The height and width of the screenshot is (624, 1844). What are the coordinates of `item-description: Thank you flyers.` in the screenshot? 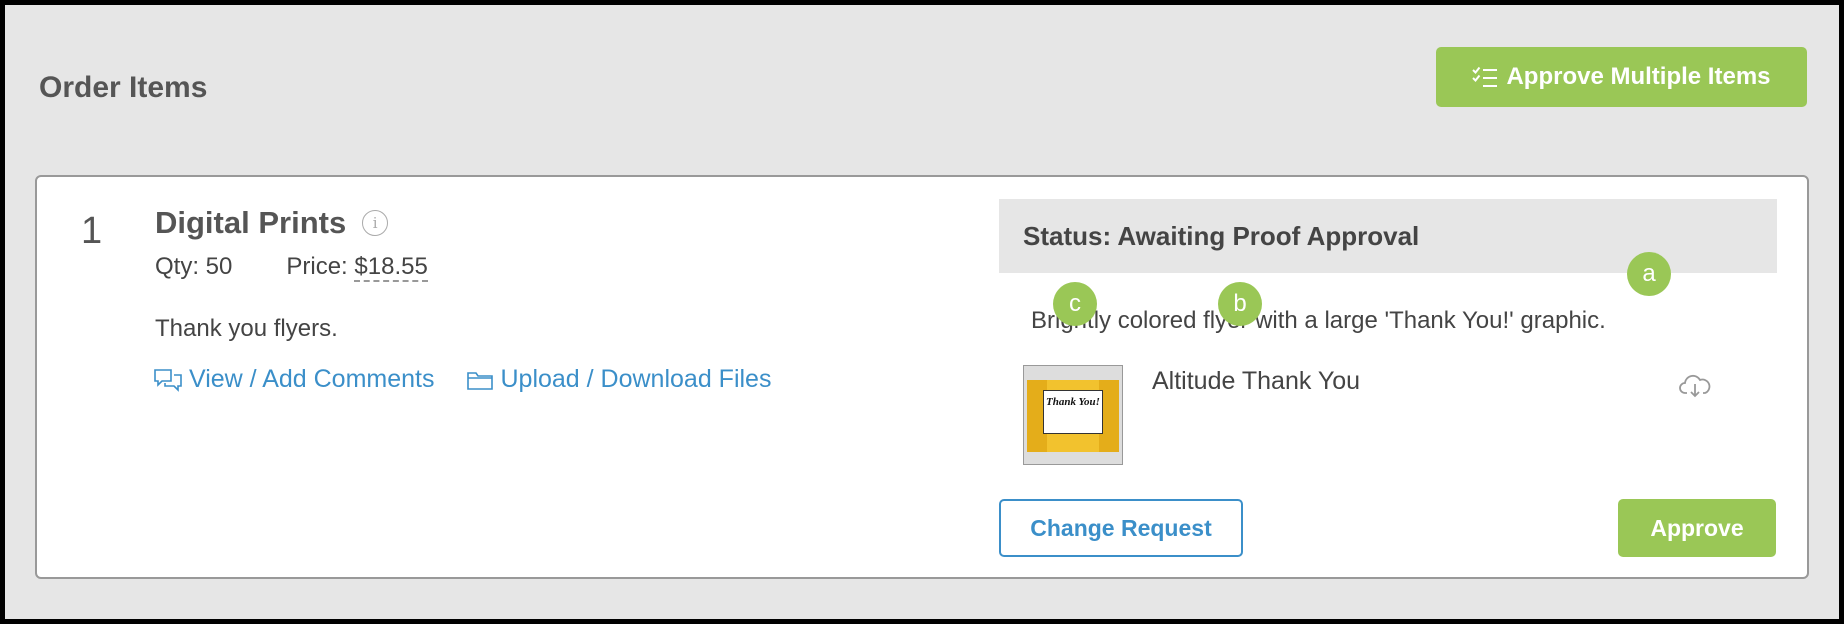 It's located at (246, 328).